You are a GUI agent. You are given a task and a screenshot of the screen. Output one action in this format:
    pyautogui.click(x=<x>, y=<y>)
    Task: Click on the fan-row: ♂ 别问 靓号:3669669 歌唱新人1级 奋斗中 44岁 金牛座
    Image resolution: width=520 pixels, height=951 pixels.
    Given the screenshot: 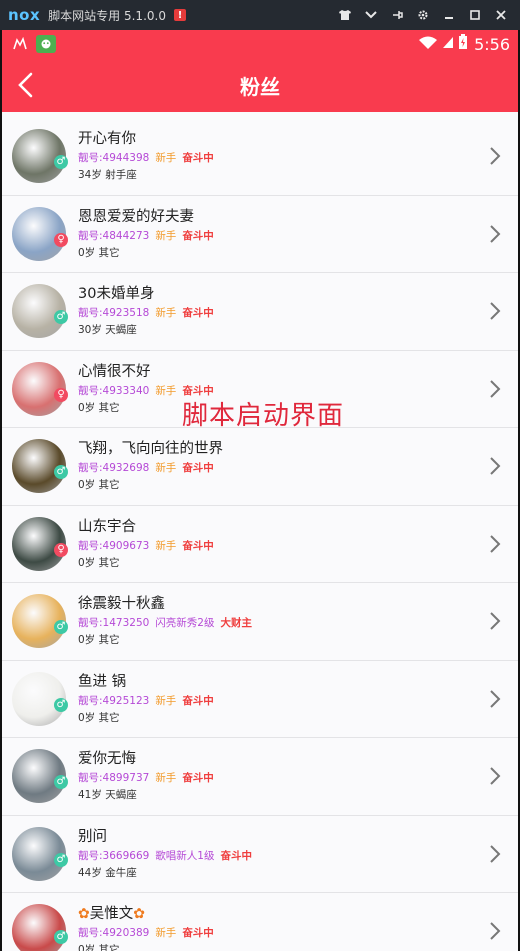 What is the action you would take?
    pyautogui.click(x=260, y=854)
    